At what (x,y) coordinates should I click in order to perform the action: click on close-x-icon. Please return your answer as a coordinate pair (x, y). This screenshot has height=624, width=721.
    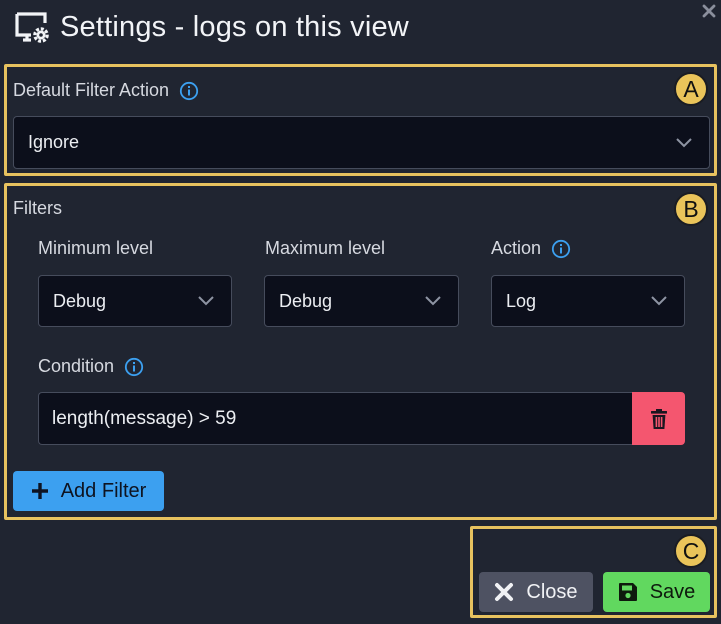
    Looking at the image, I should click on (504, 592).